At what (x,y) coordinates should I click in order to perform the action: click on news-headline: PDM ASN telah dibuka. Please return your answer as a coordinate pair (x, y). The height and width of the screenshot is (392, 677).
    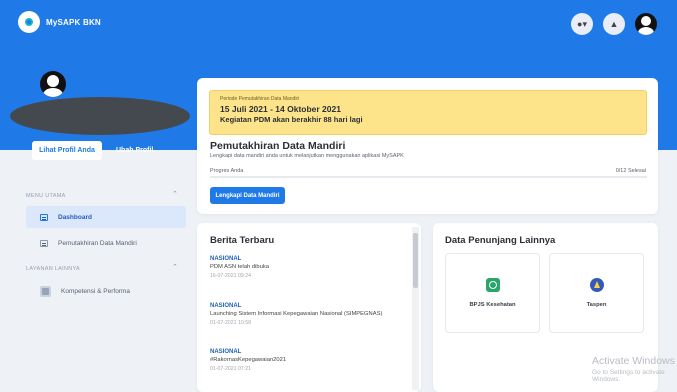
    Looking at the image, I should click on (307, 267).